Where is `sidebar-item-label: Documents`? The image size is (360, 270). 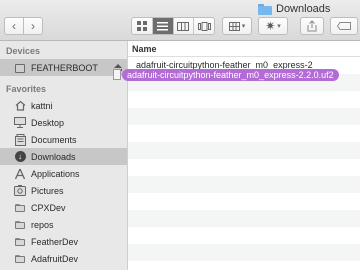 sidebar-item-label: Documents is located at coordinates (54, 139).